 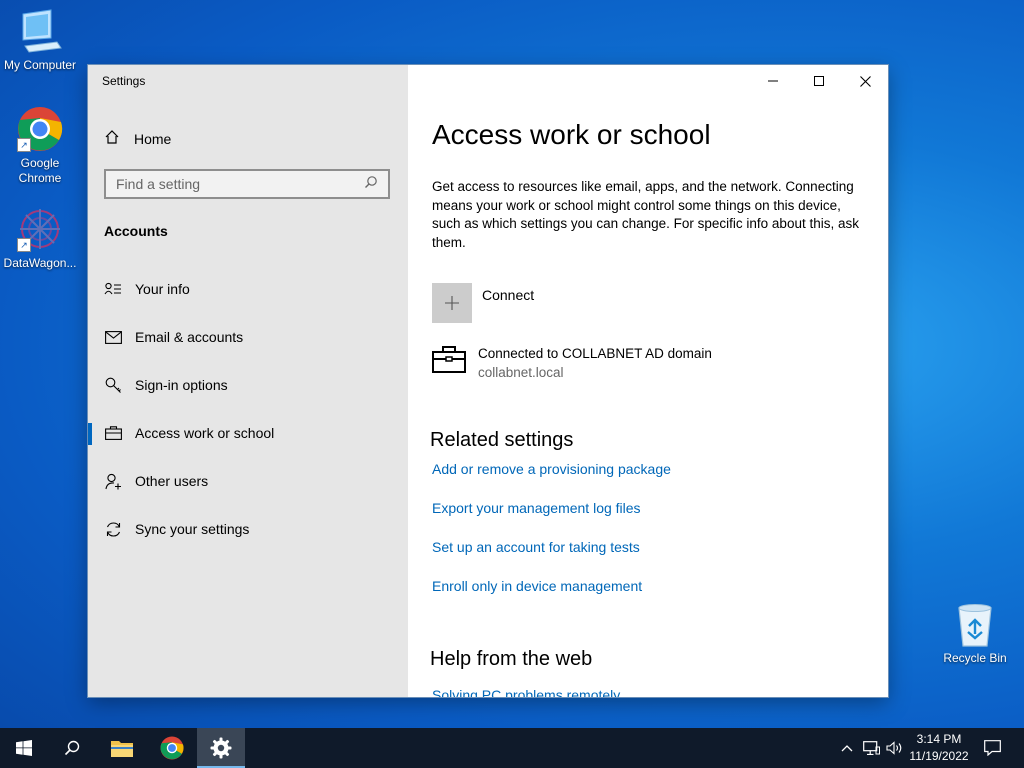 I want to click on connect-button: Connect, so click(x=483, y=303).